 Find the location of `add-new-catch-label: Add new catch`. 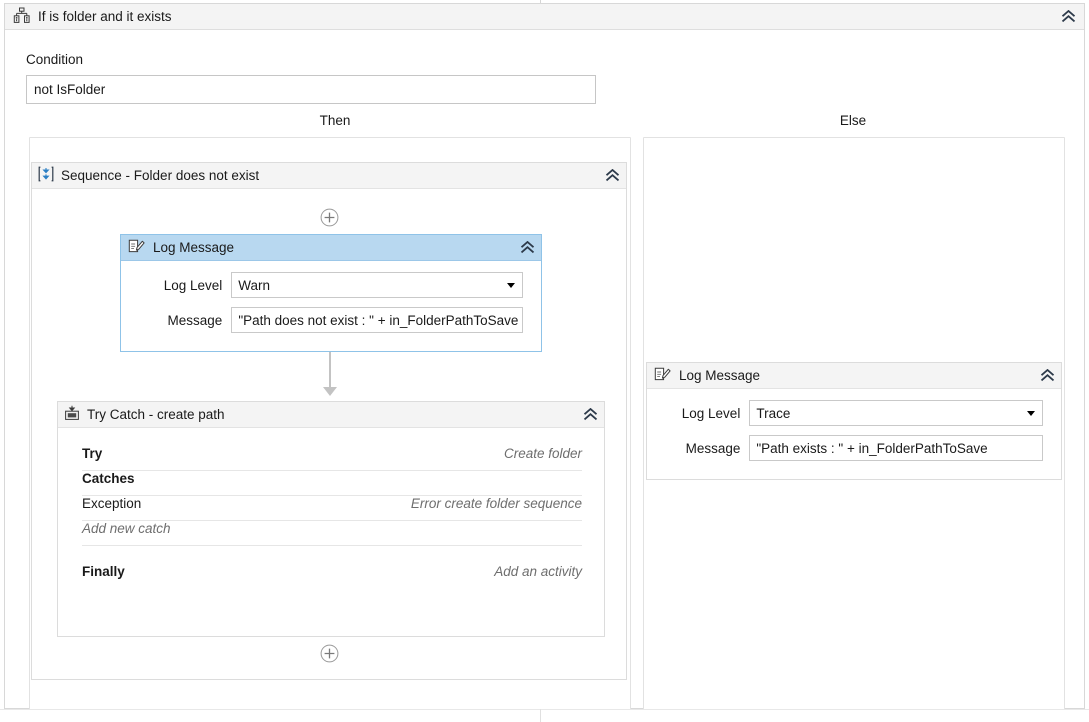

add-new-catch-label: Add new catch is located at coordinates (126, 528).